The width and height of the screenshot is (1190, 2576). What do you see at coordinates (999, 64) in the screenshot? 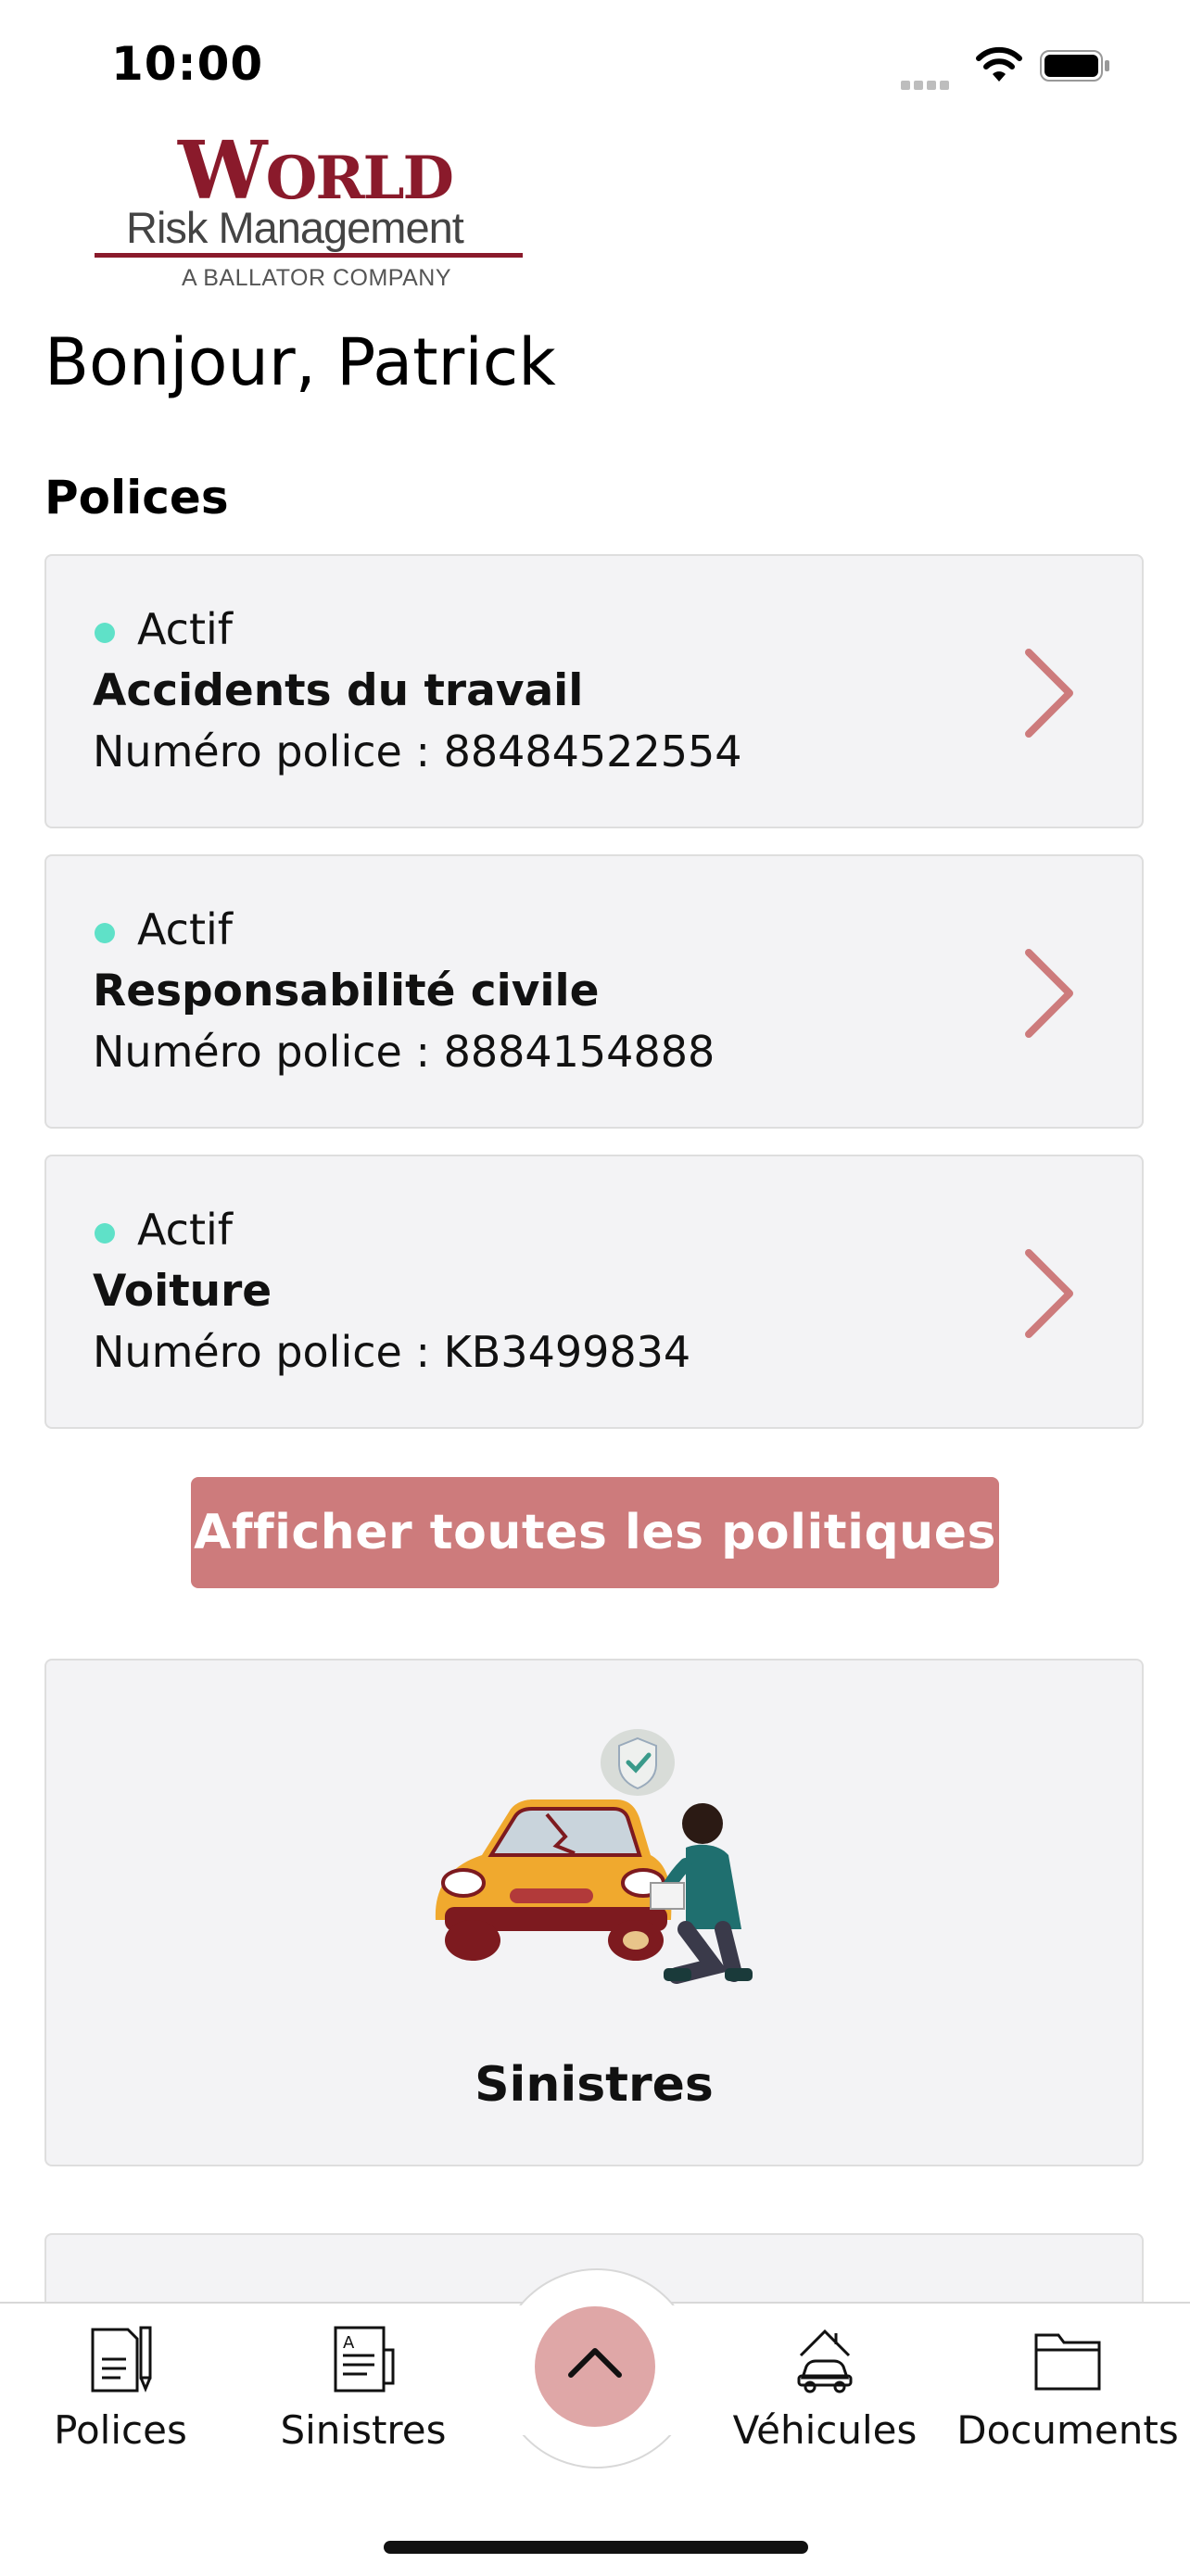
I see `wifi-icon` at bounding box center [999, 64].